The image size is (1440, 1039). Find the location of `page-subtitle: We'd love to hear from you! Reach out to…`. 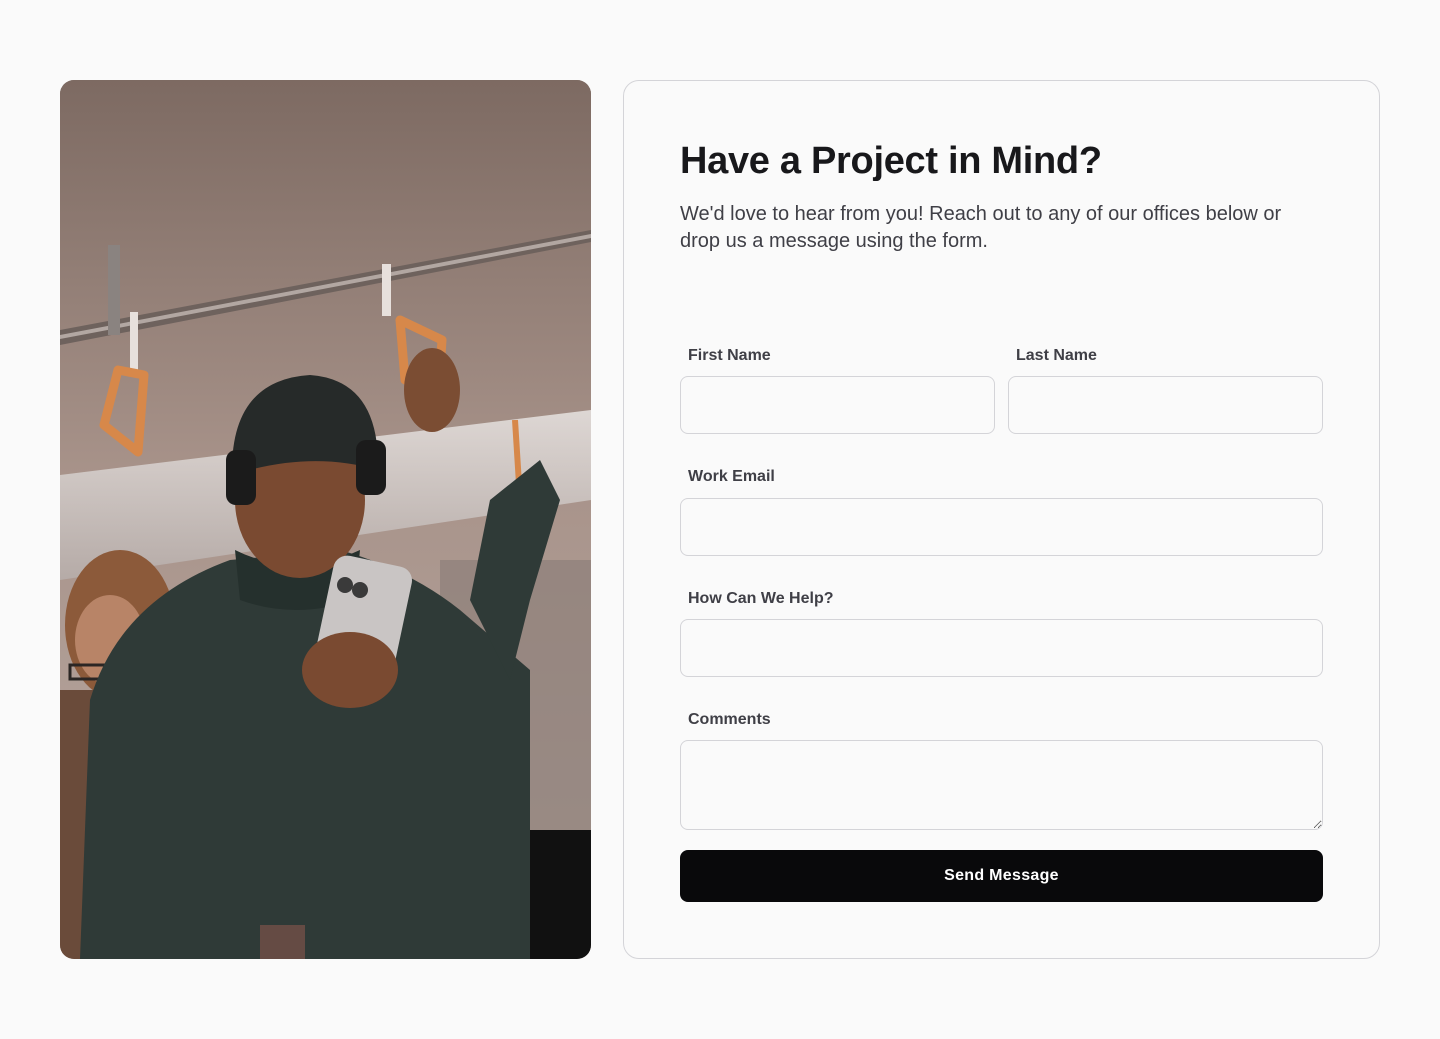

page-subtitle: We'd love to hear from you! Reach out to… is located at coordinates (981, 227).